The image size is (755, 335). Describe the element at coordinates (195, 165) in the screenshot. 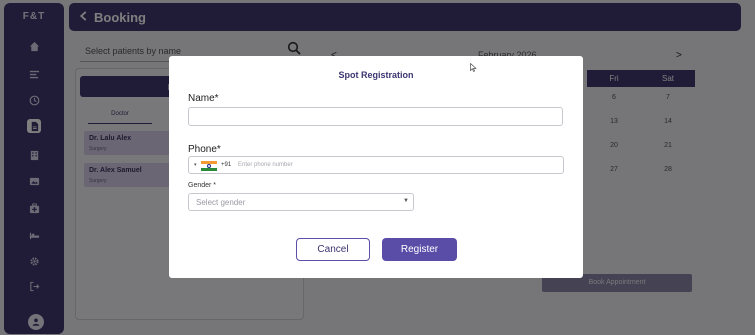

I see `country-dropdown-caret-icon: ▾` at that location.